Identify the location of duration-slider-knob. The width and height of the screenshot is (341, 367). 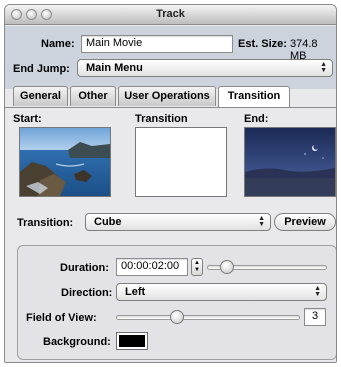
(227, 267).